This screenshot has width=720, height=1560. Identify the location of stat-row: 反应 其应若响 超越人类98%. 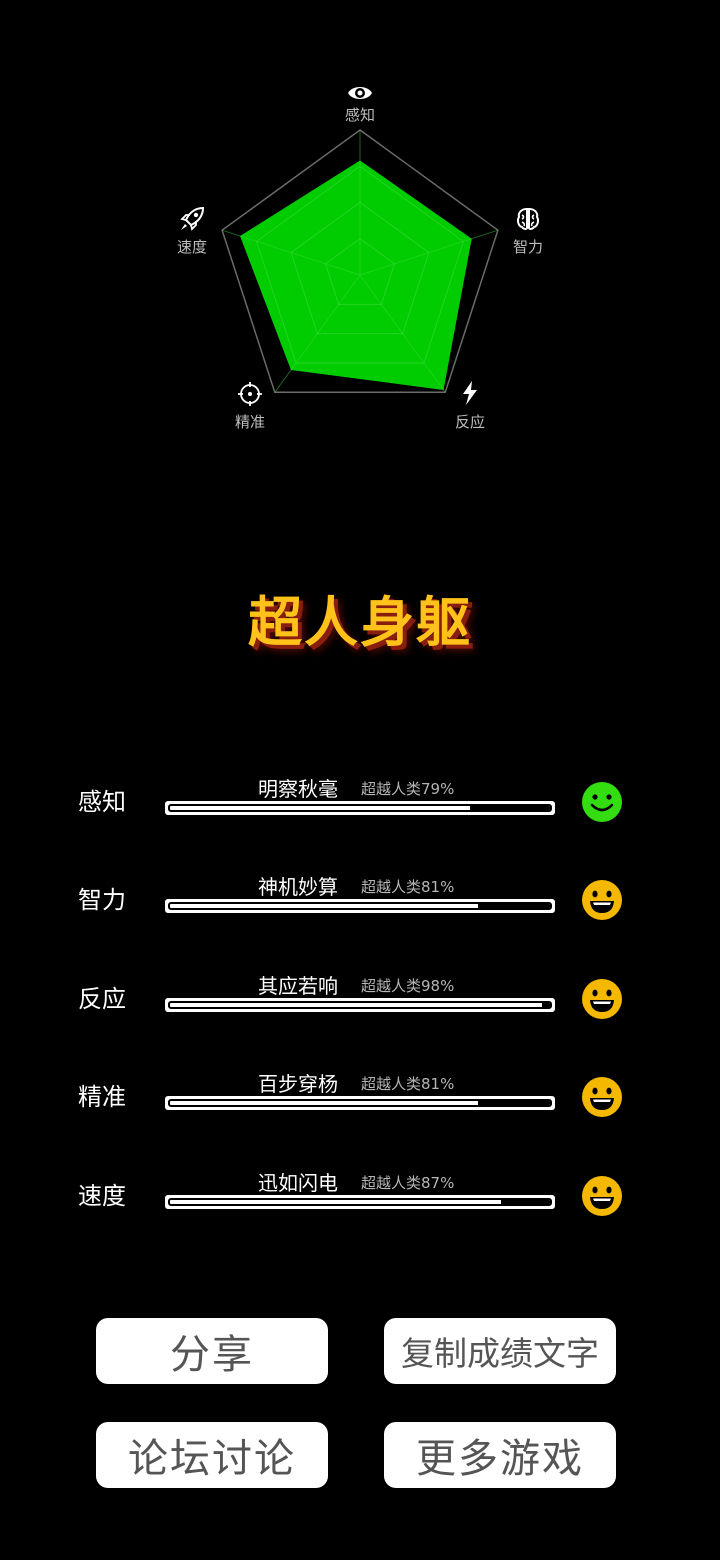
(360, 995).